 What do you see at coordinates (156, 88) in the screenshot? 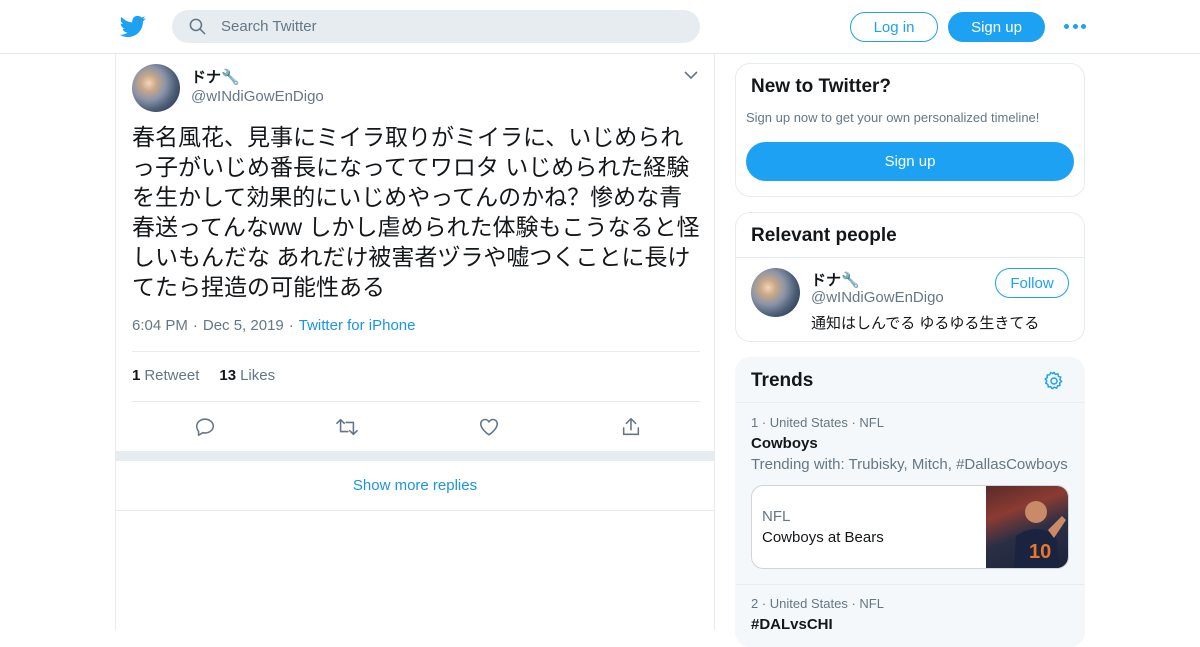
I see `author-avatar` at bounding box center [156, 88].